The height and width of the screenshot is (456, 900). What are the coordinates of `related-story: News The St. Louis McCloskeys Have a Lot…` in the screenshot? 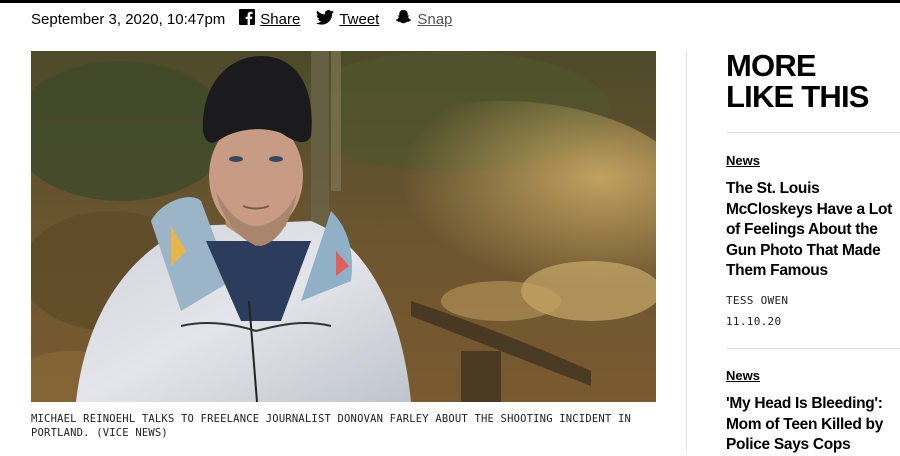 It's located at (813, 240).